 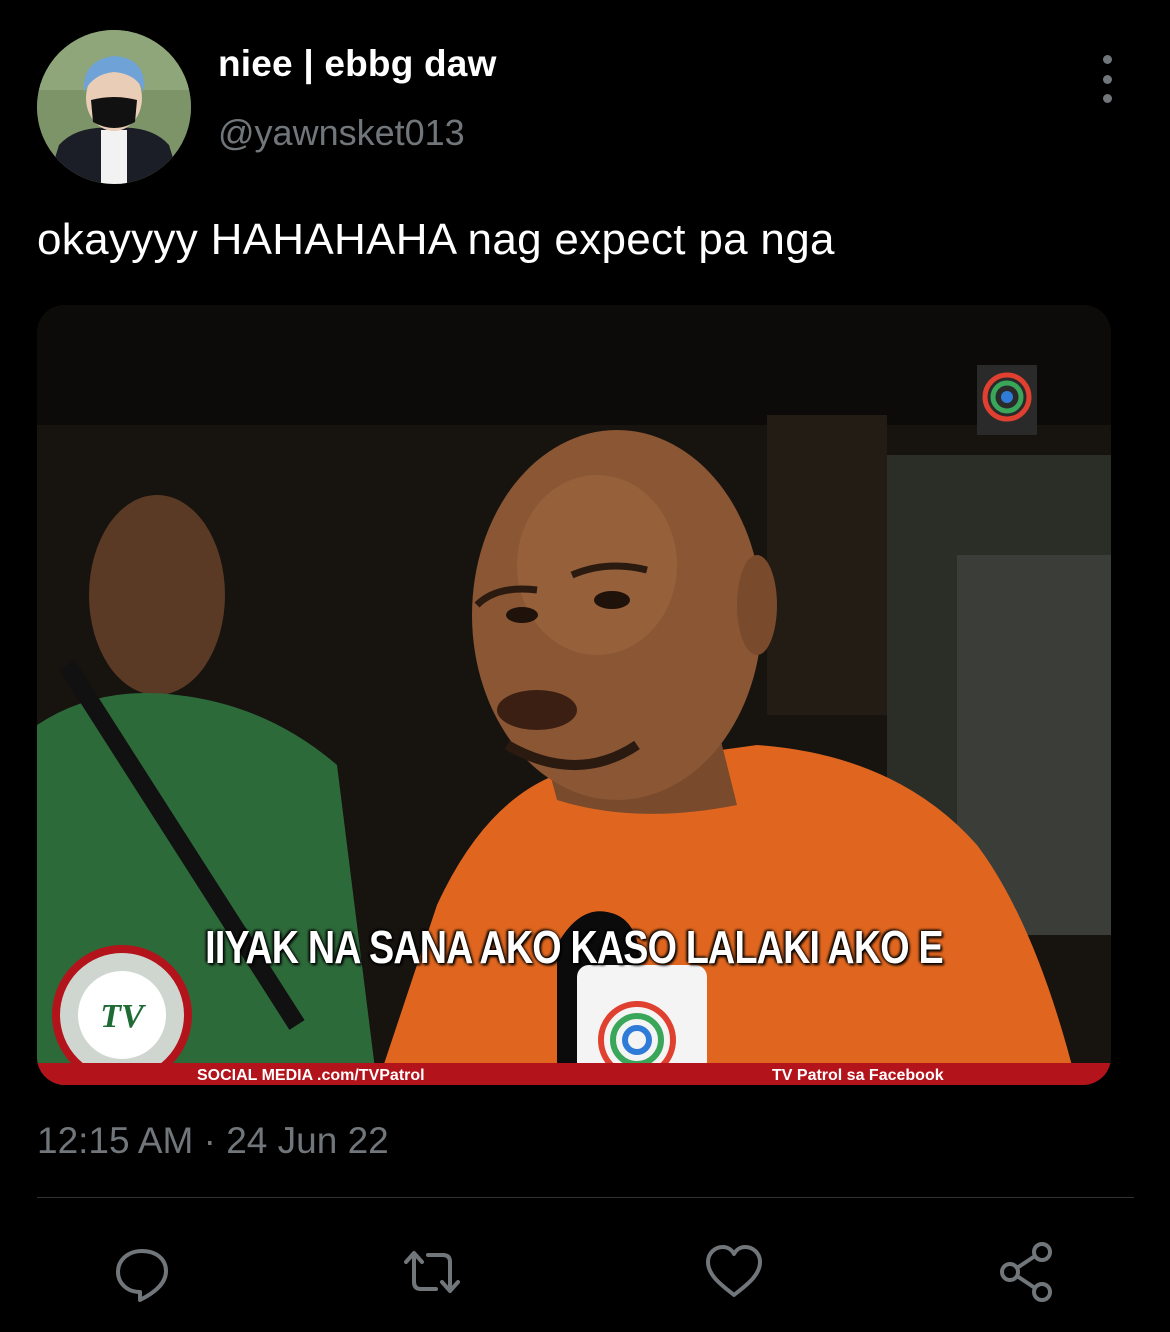 I want to click on ticker-text-left: SOCIAL MEDIA .com/TVPatrol, so click(x=311, y=1075).